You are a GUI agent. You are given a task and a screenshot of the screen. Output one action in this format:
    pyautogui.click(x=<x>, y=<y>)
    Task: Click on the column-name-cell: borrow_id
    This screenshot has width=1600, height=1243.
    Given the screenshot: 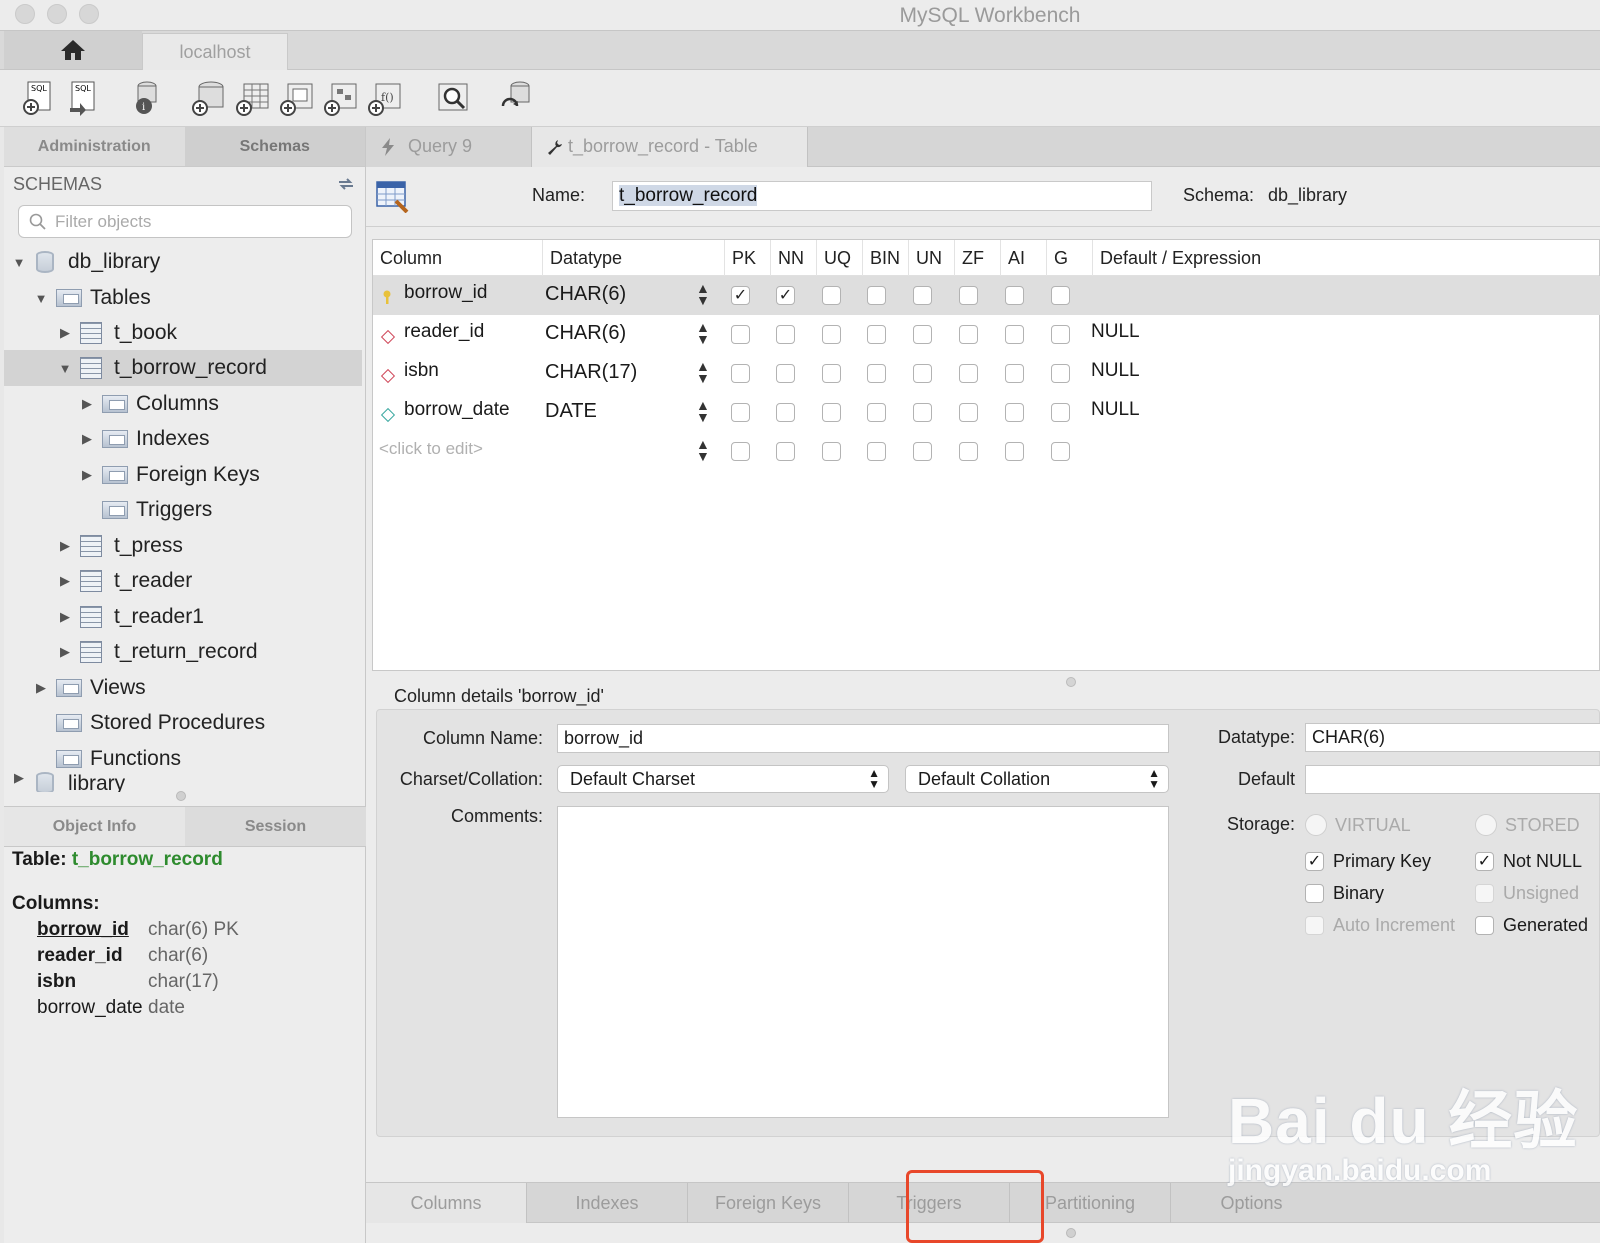 What is the action you would take?
    pyautogui.click(x=445, y=295)
    